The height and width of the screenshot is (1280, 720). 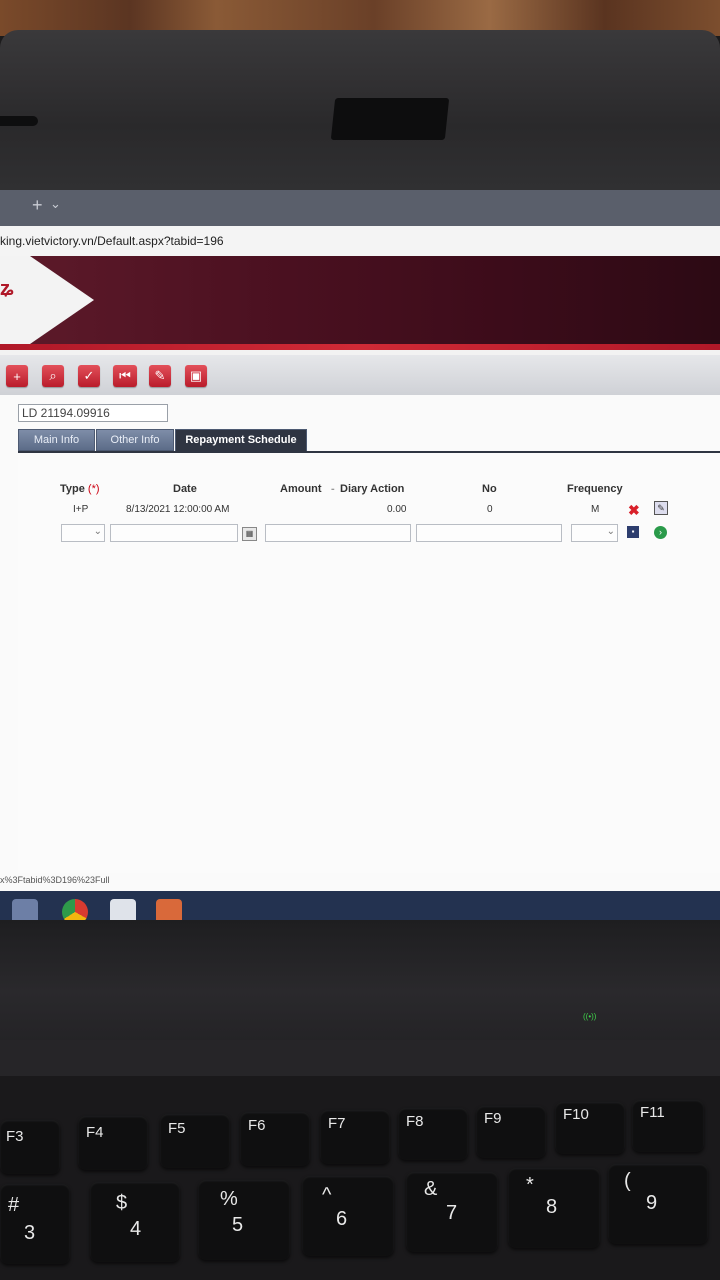 I want to click on brand-logo-icon: ʑ, so click(x=7, y=289).